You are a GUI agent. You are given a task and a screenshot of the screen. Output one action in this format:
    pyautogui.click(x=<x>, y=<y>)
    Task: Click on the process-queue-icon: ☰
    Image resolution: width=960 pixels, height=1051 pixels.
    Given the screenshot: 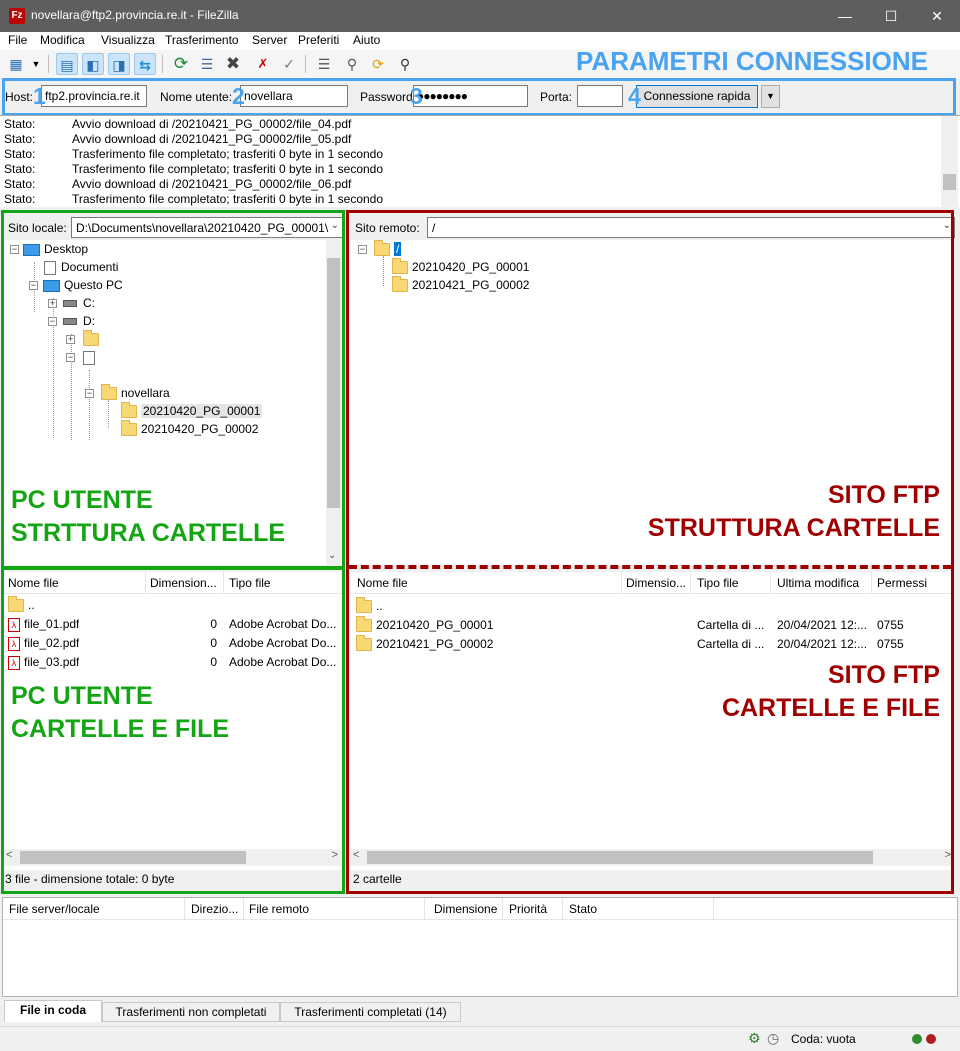 What is the action you would take?
    pyautogui.click(x=207, y=64)
    